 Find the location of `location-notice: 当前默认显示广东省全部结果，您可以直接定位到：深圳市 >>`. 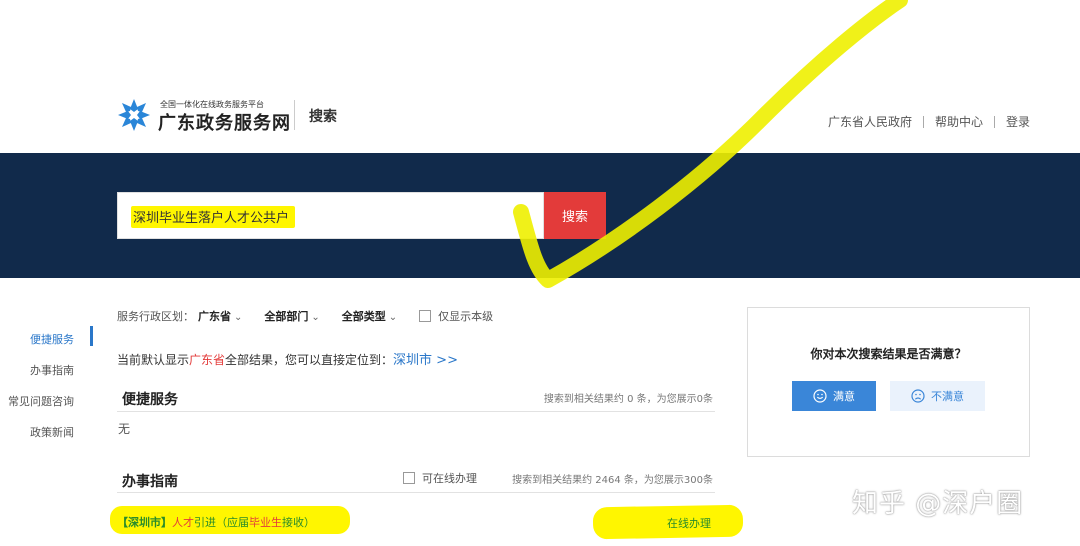

location-notice: 当前默认显示广东省全部结果，您可以直接定位到：深圳市 >> is located at coordinates (287, 358).